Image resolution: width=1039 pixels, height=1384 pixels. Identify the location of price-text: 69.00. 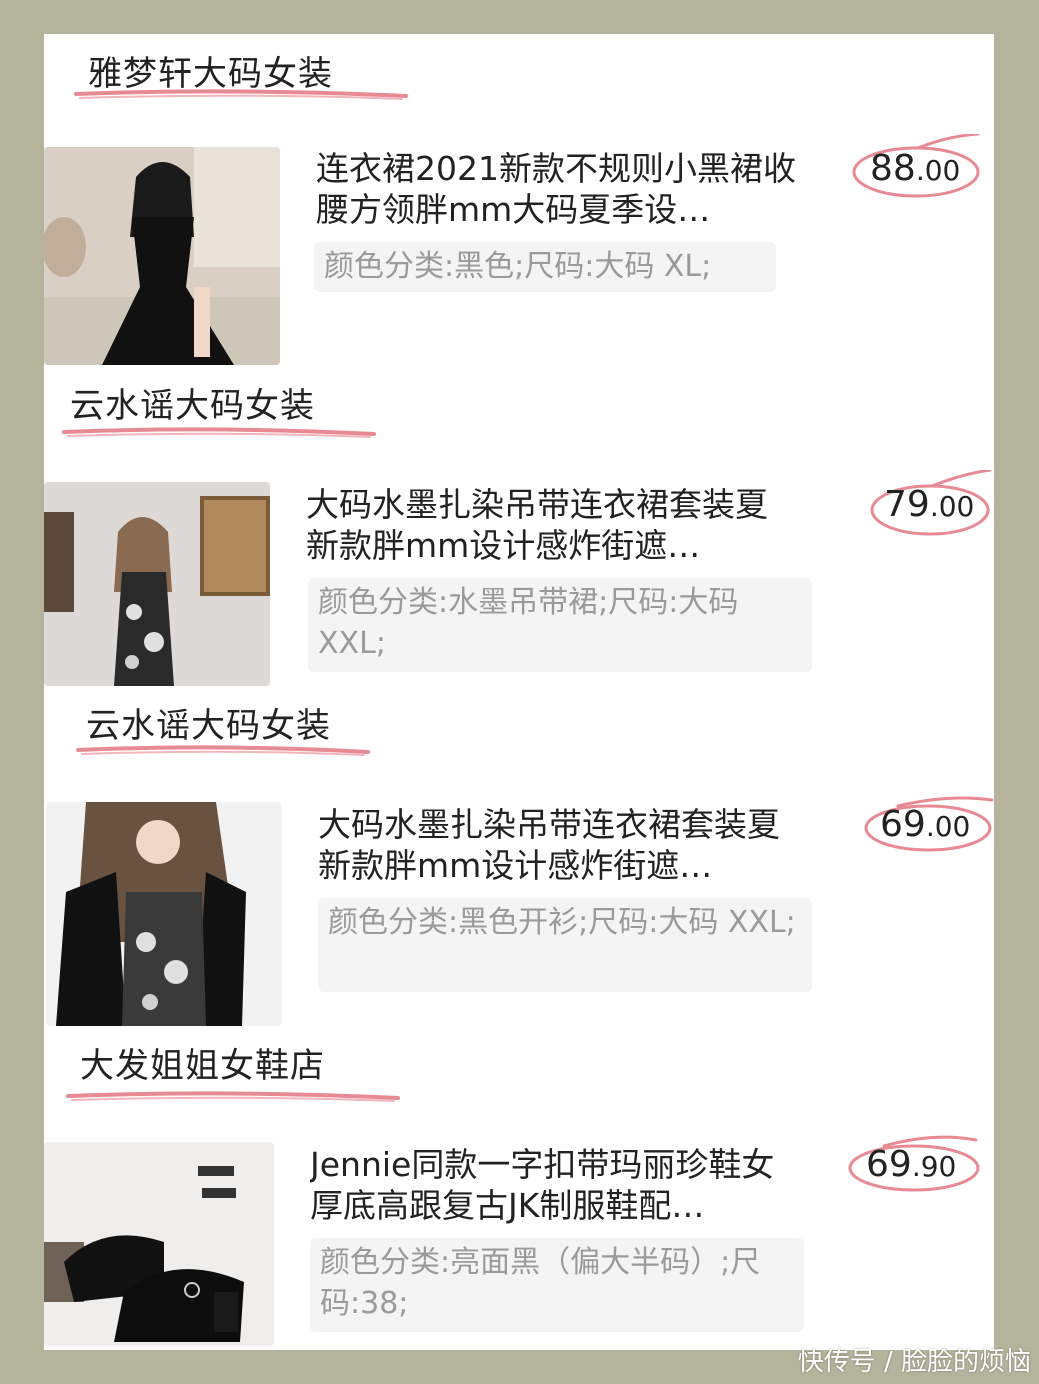
(925, 824).